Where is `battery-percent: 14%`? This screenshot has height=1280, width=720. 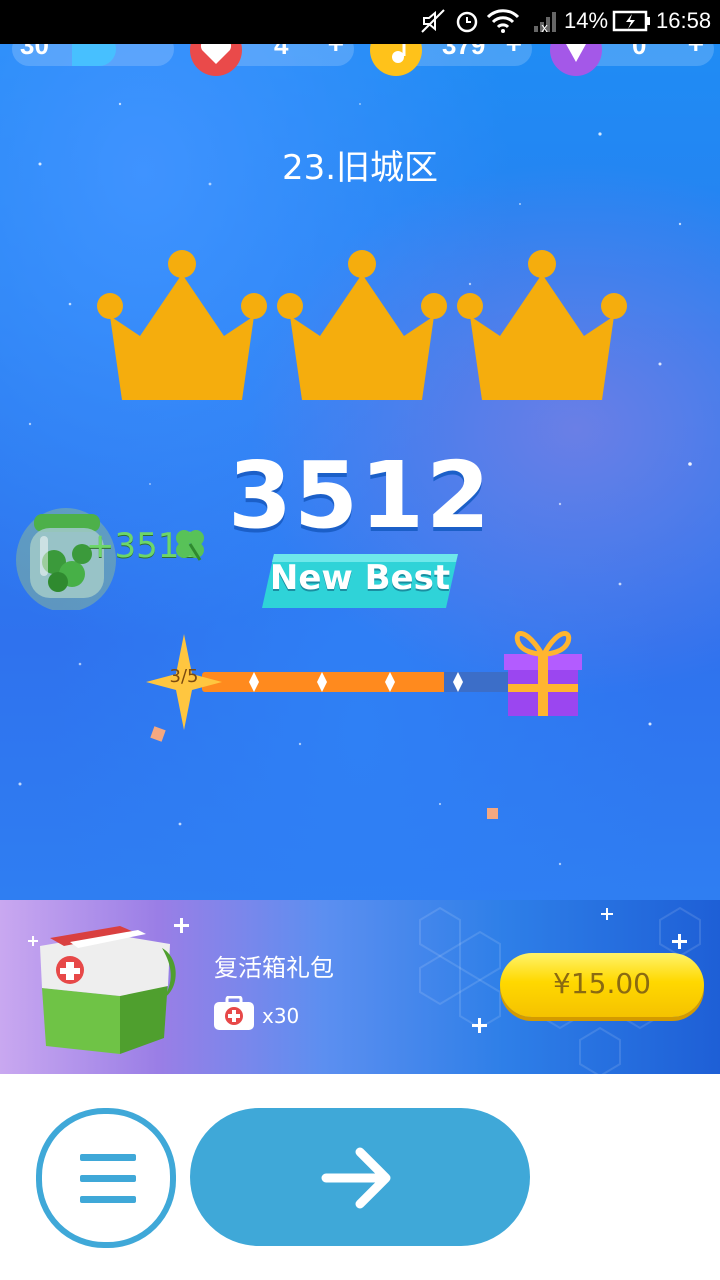 battery-percent: 14% is located at coordinates (586, 20).